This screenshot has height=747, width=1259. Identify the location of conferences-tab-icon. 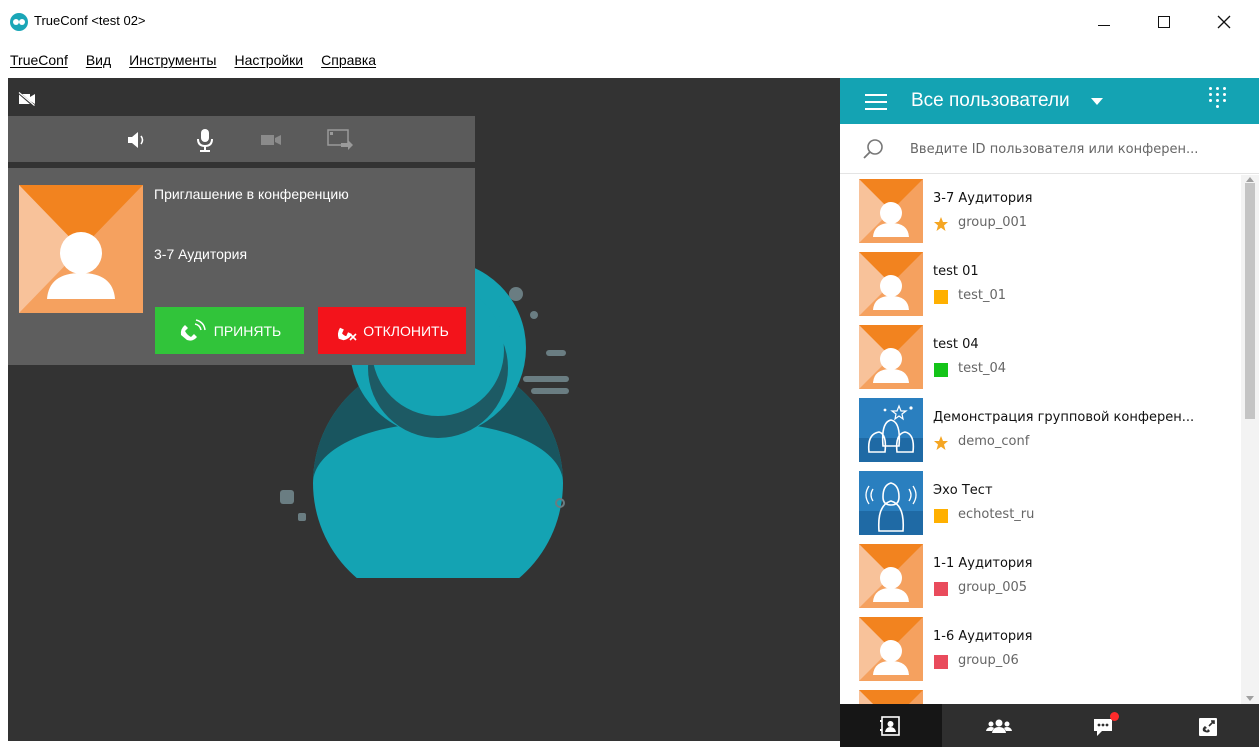
(999, 726).